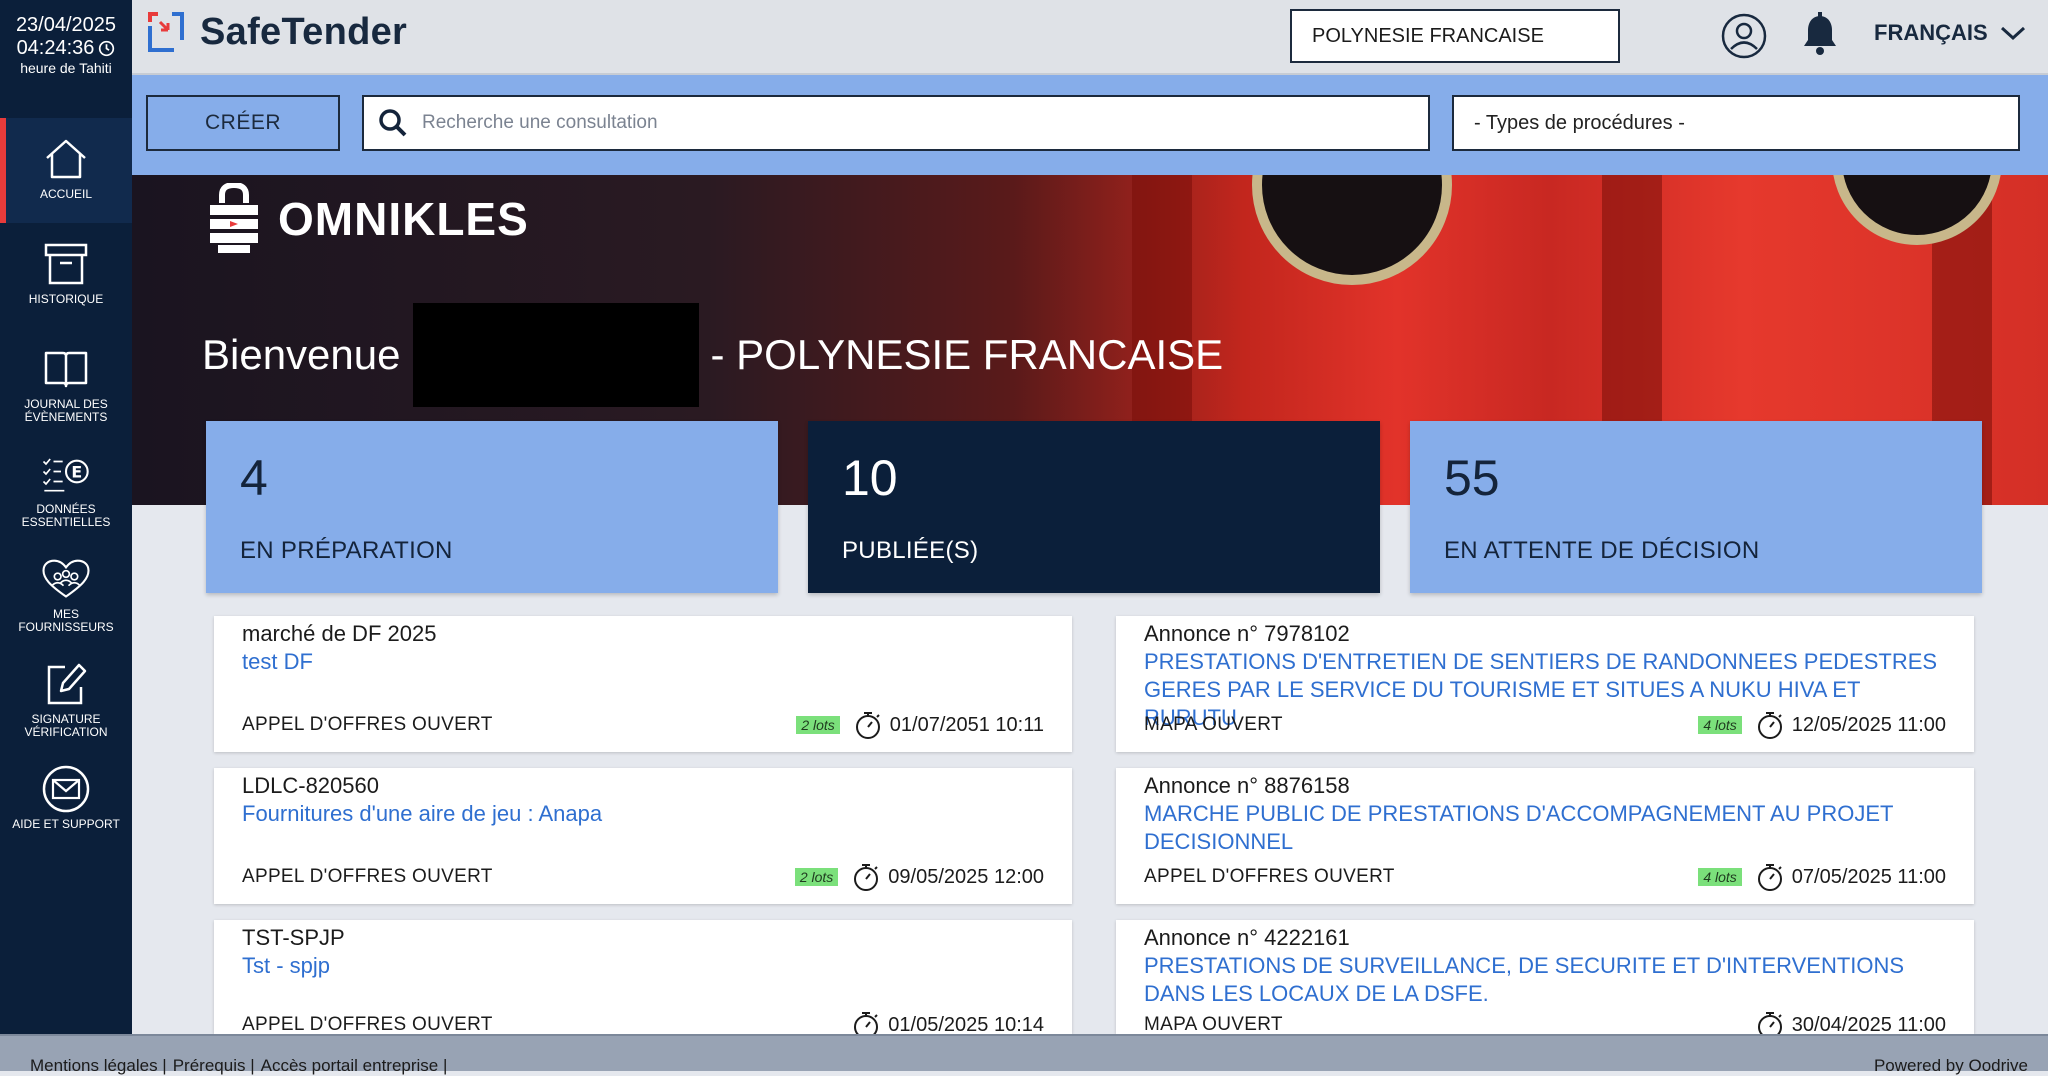 This screenshot has height=1076, width=2048. Describe the element at coordinates (66, 159) in the screenshot. I see `home-icon` at that location.